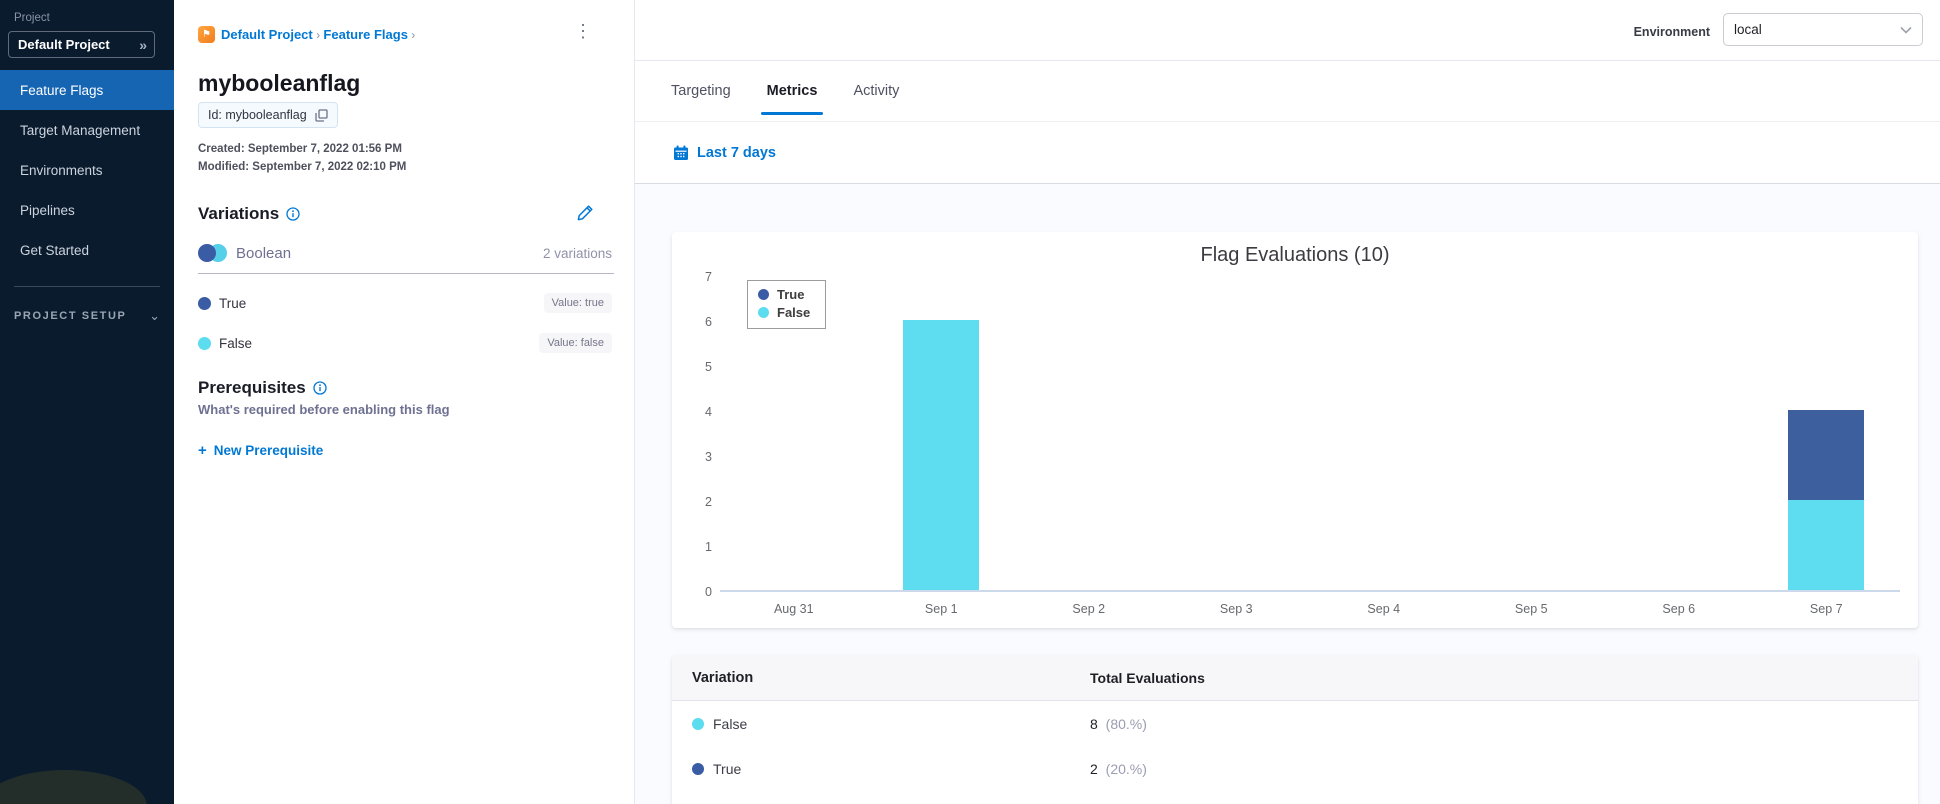 The height and width of the screenshot is (804, 1940). I want to click on new-prerequisite-button: + New Prerequisite, so click(260, 450).